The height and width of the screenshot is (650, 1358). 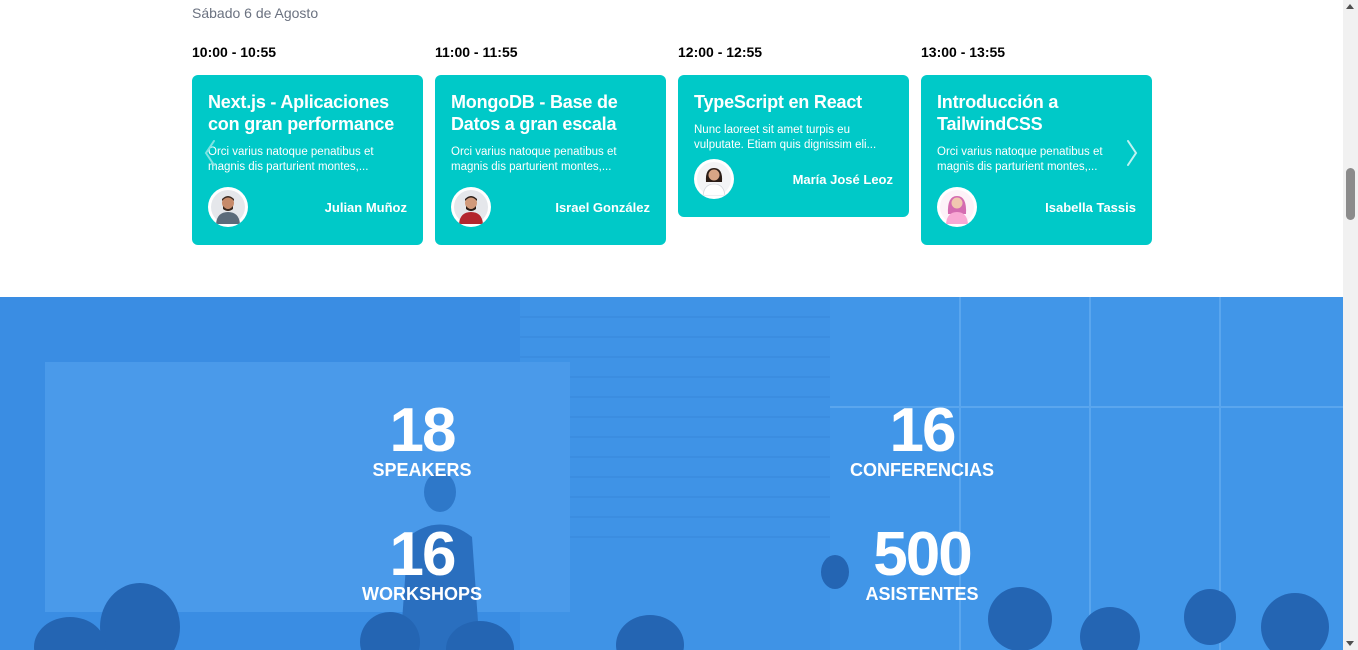 I want to click on stat-speakers: 18 SPEAKERS, so click(x=422, y=438).